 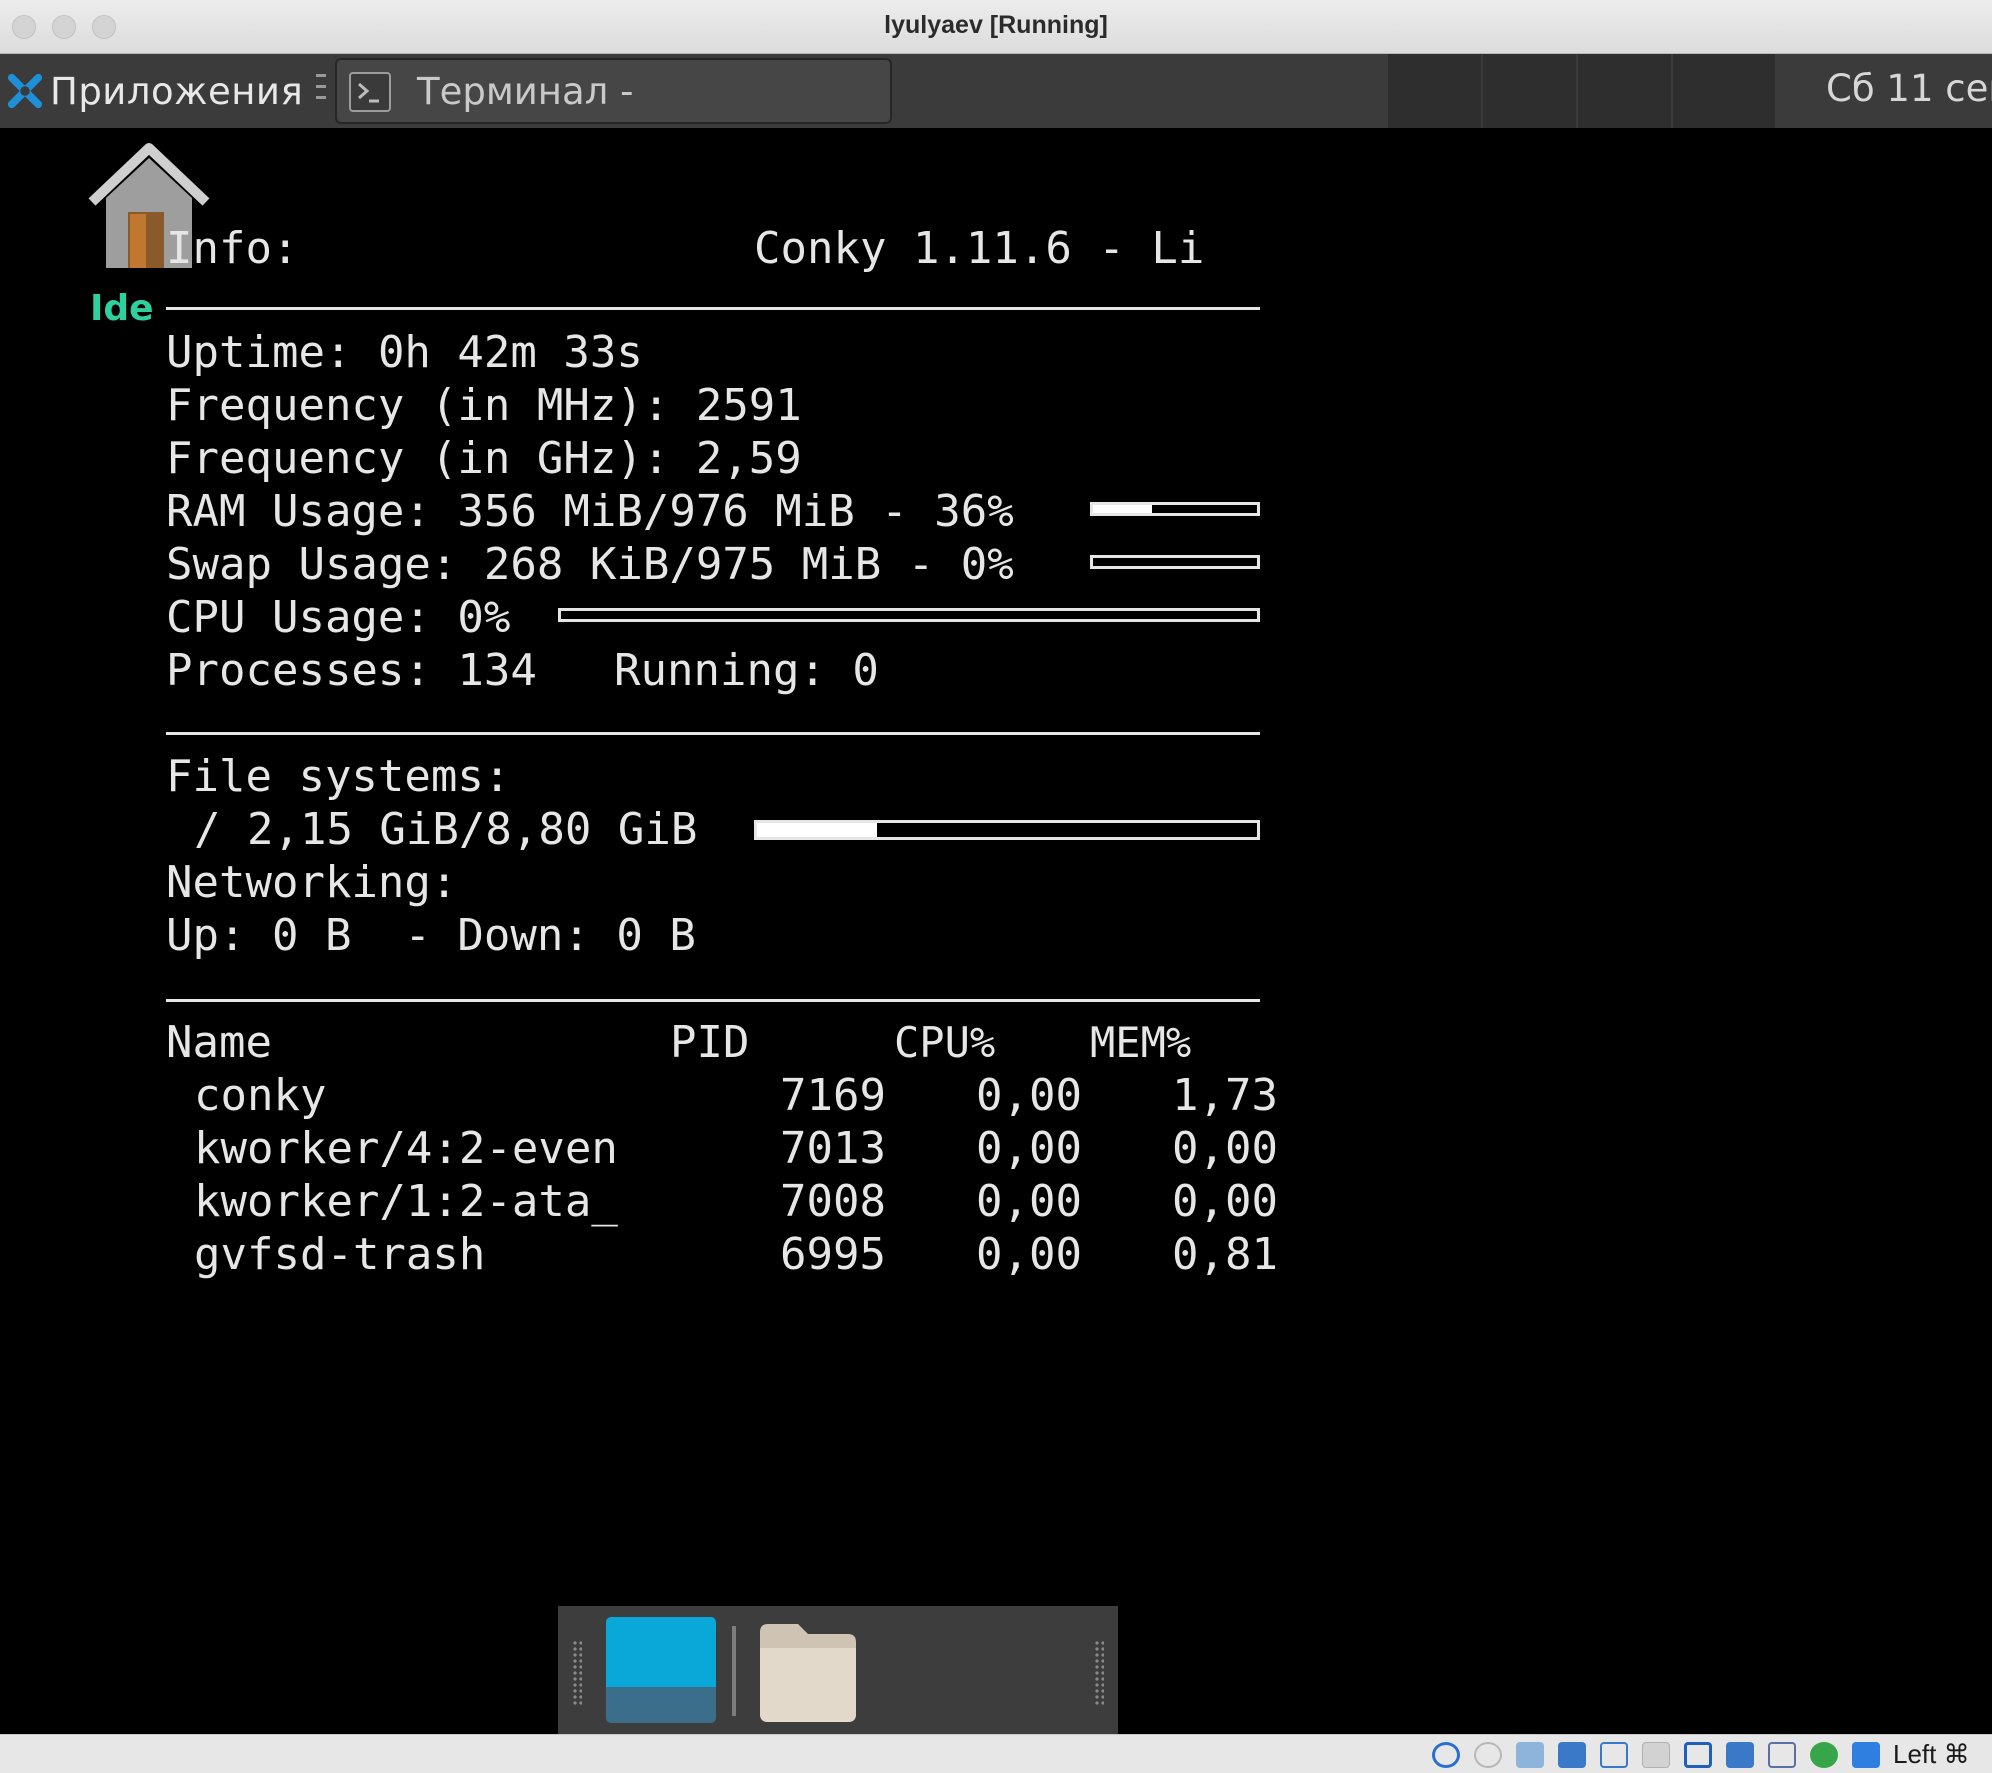 What do you see at coordinates (1530, 1755) in the screenshot?
I see `audio-icon` at bounding box center [1530, 1755].